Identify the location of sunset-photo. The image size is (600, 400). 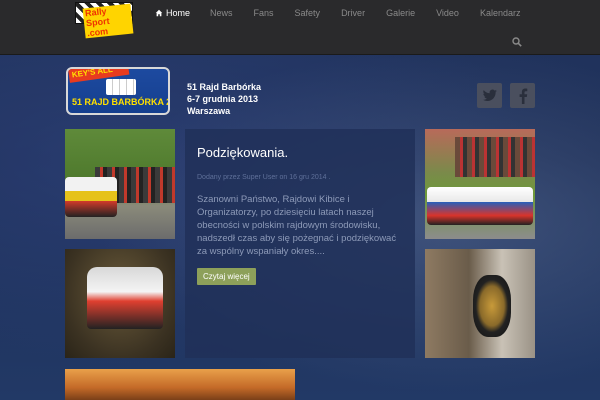
(180, 384).